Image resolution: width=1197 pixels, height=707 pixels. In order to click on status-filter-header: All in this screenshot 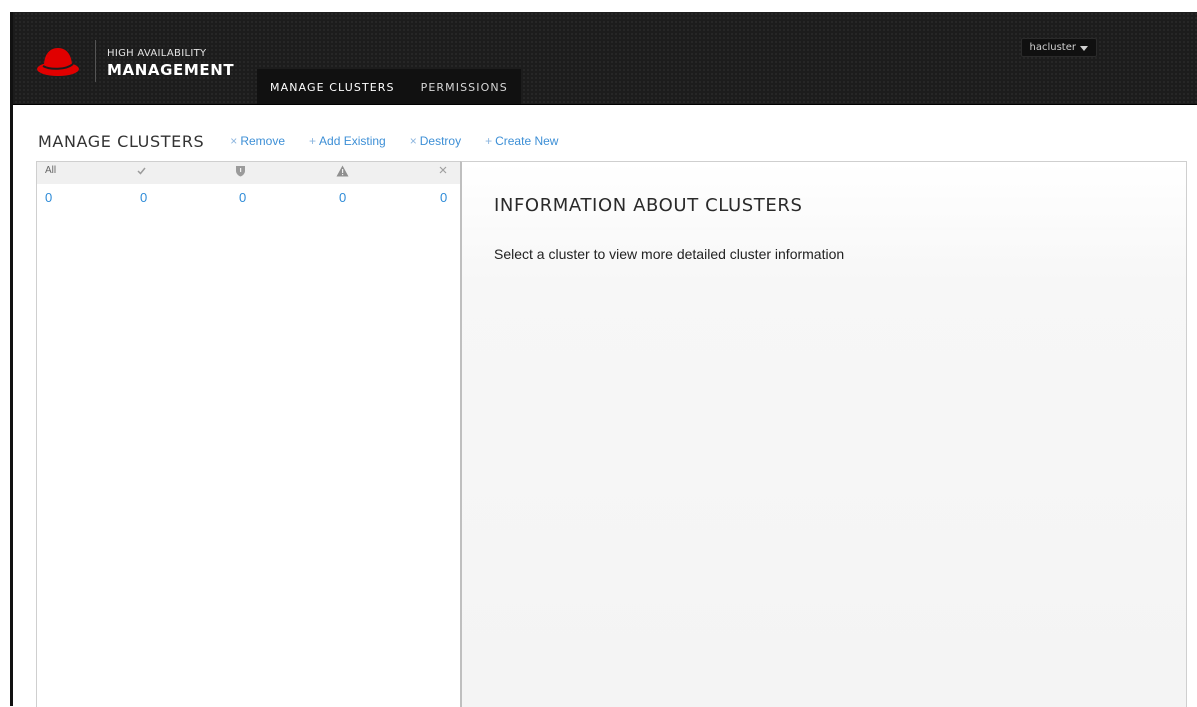, I will do `click(248, 173)`.